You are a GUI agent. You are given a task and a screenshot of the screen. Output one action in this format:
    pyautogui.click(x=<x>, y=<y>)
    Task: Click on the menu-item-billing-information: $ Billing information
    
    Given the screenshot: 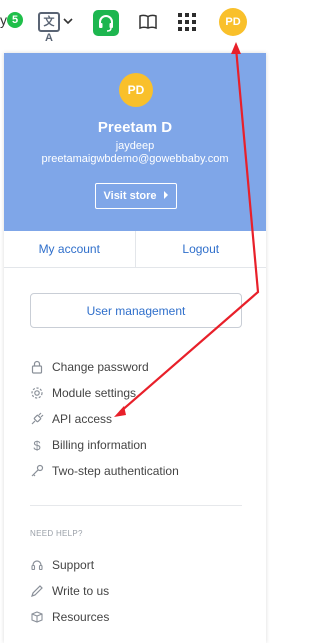 What is the action you would take?
    pyautogui.click(x=88, y=445)
    